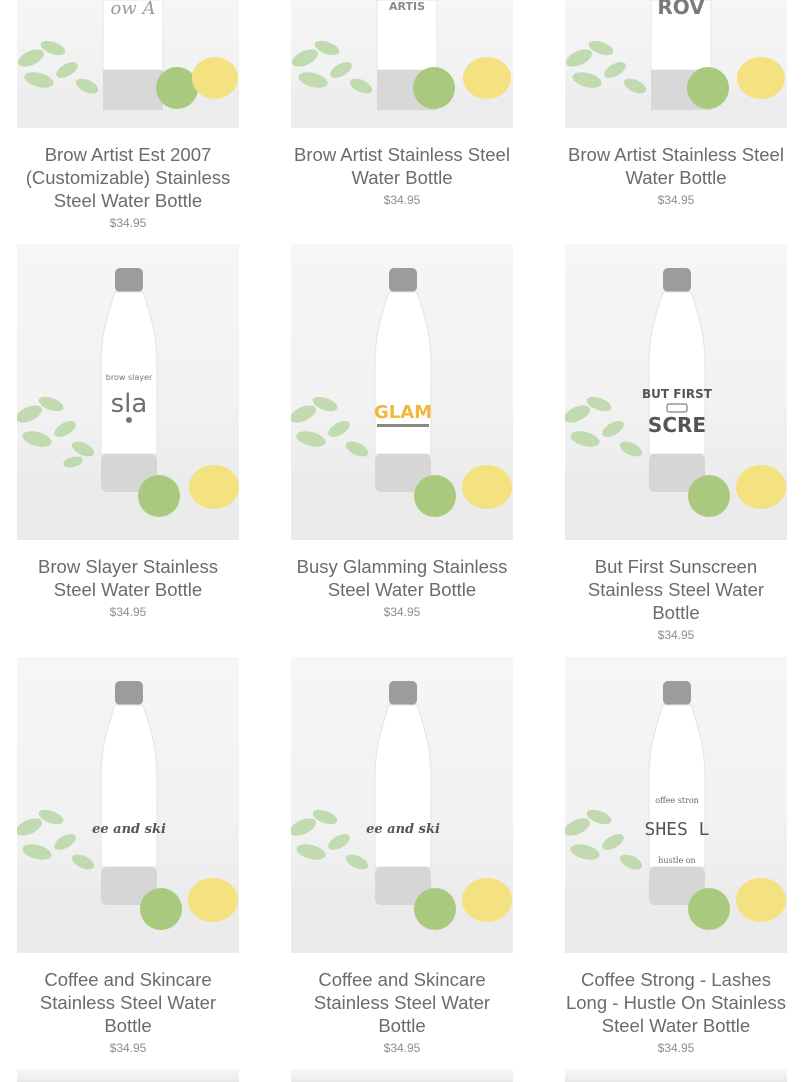 The height and width of the screenshot is (1082, 805). I want to click on svg-text: SCRE, so click(677, 425).